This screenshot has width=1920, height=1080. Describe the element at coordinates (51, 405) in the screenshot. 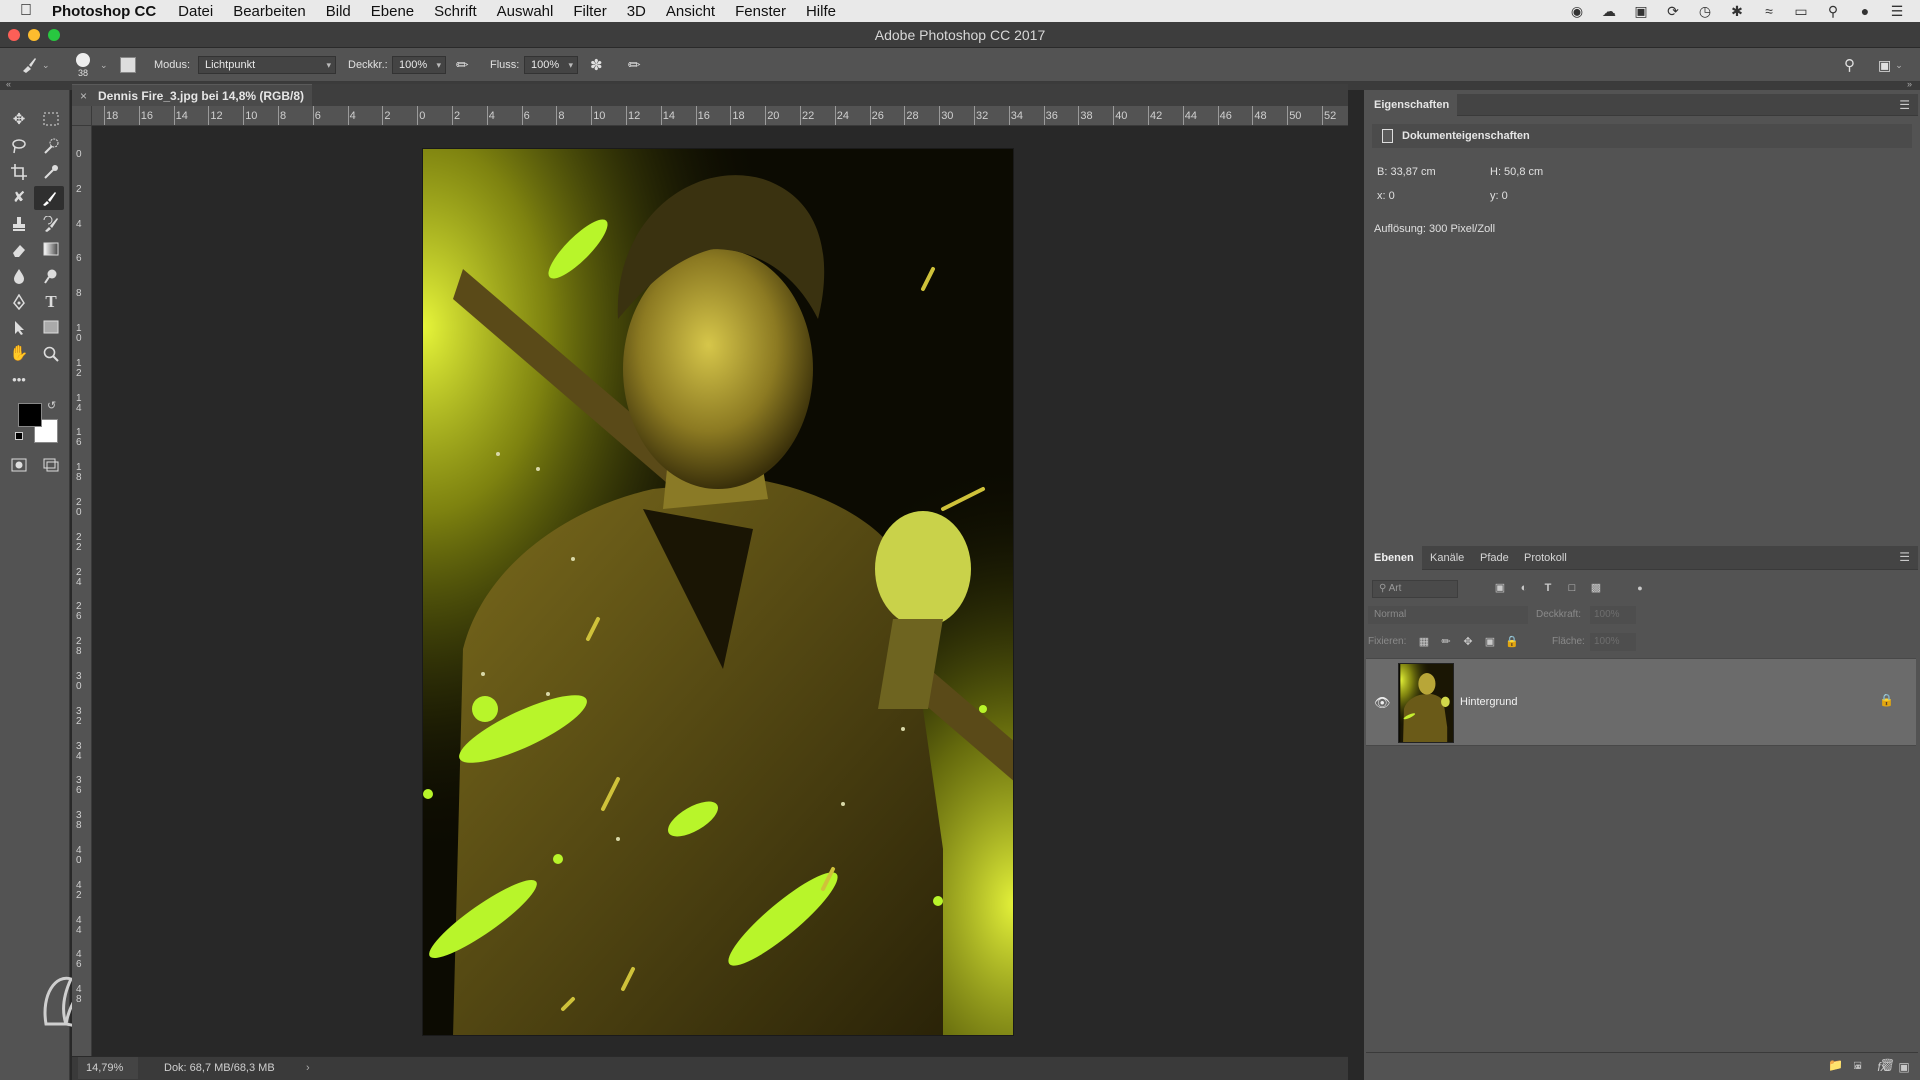

I see `swap-colors-icon: ↺` at that location.